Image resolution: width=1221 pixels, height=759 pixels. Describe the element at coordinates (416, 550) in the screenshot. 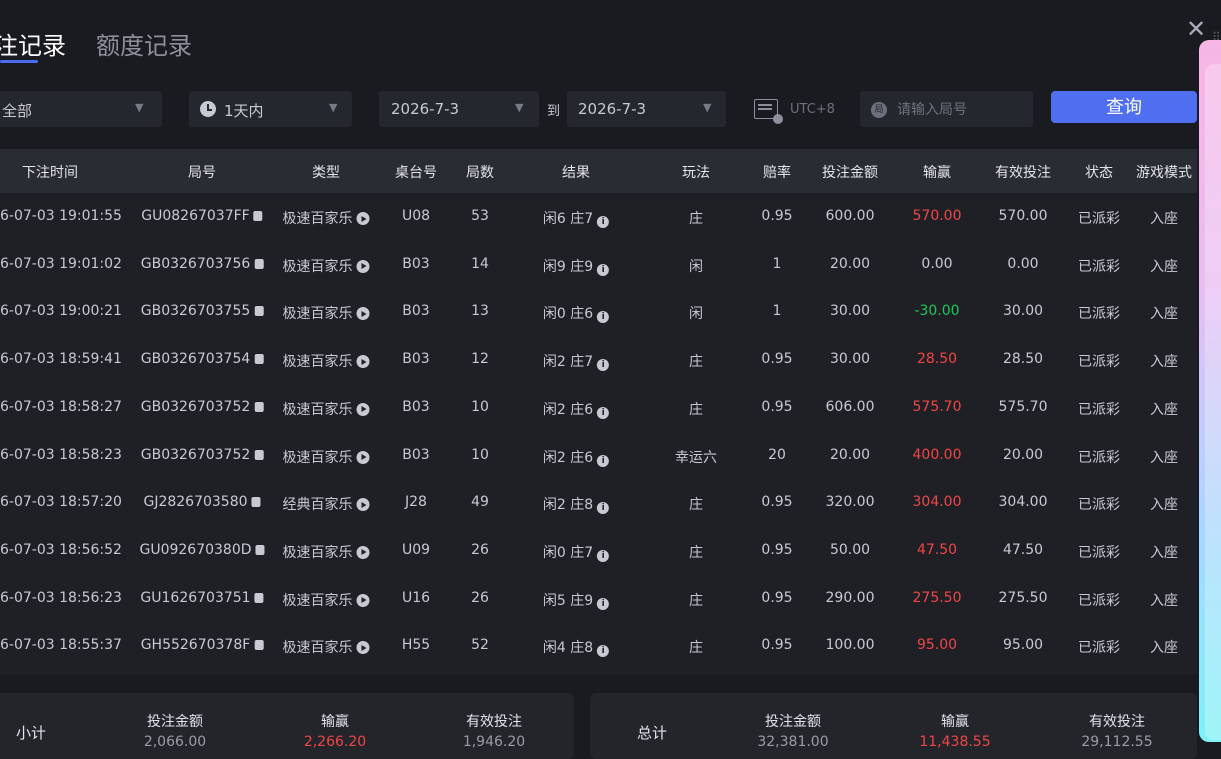

I see `cell-table: U09` at that location.